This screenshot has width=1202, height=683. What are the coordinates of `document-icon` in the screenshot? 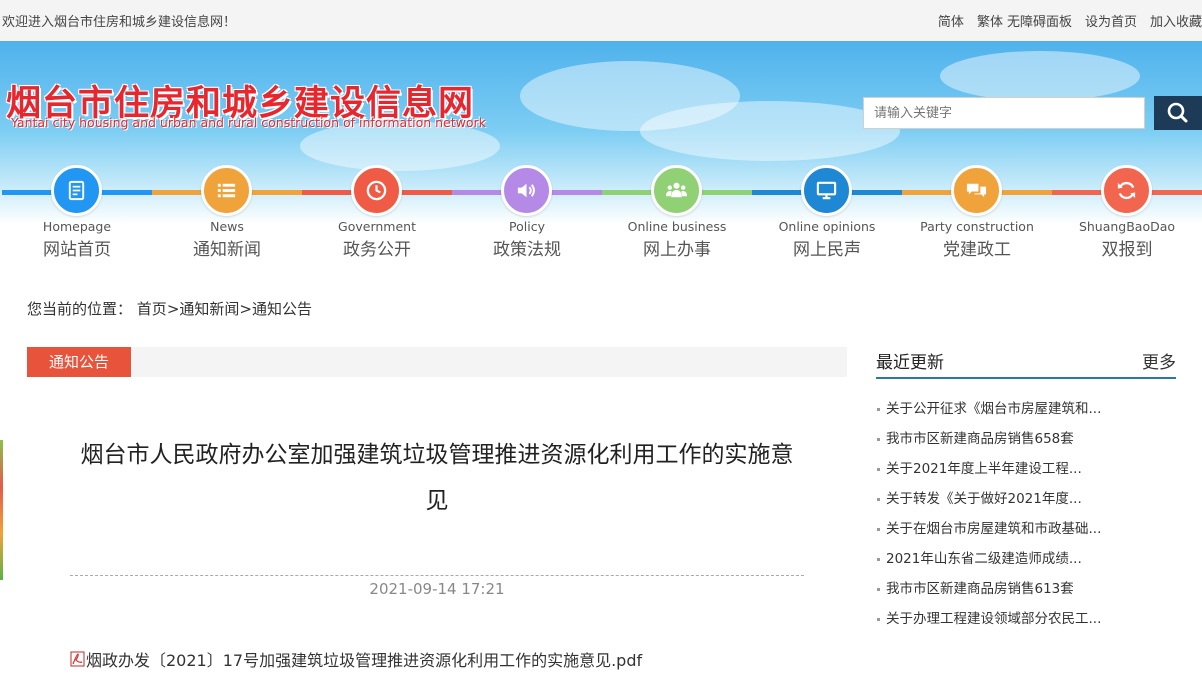 It's located at (76, 190).